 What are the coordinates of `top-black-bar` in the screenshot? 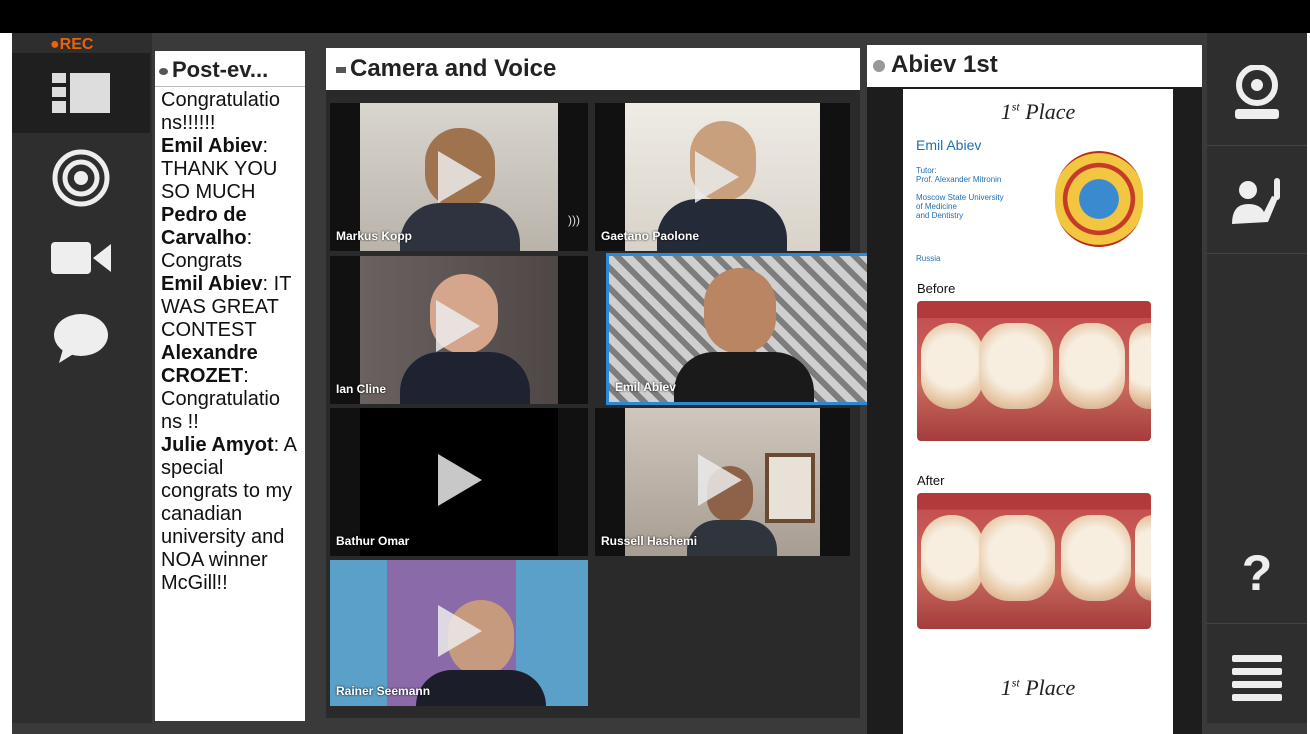 It's located at (655, 16).